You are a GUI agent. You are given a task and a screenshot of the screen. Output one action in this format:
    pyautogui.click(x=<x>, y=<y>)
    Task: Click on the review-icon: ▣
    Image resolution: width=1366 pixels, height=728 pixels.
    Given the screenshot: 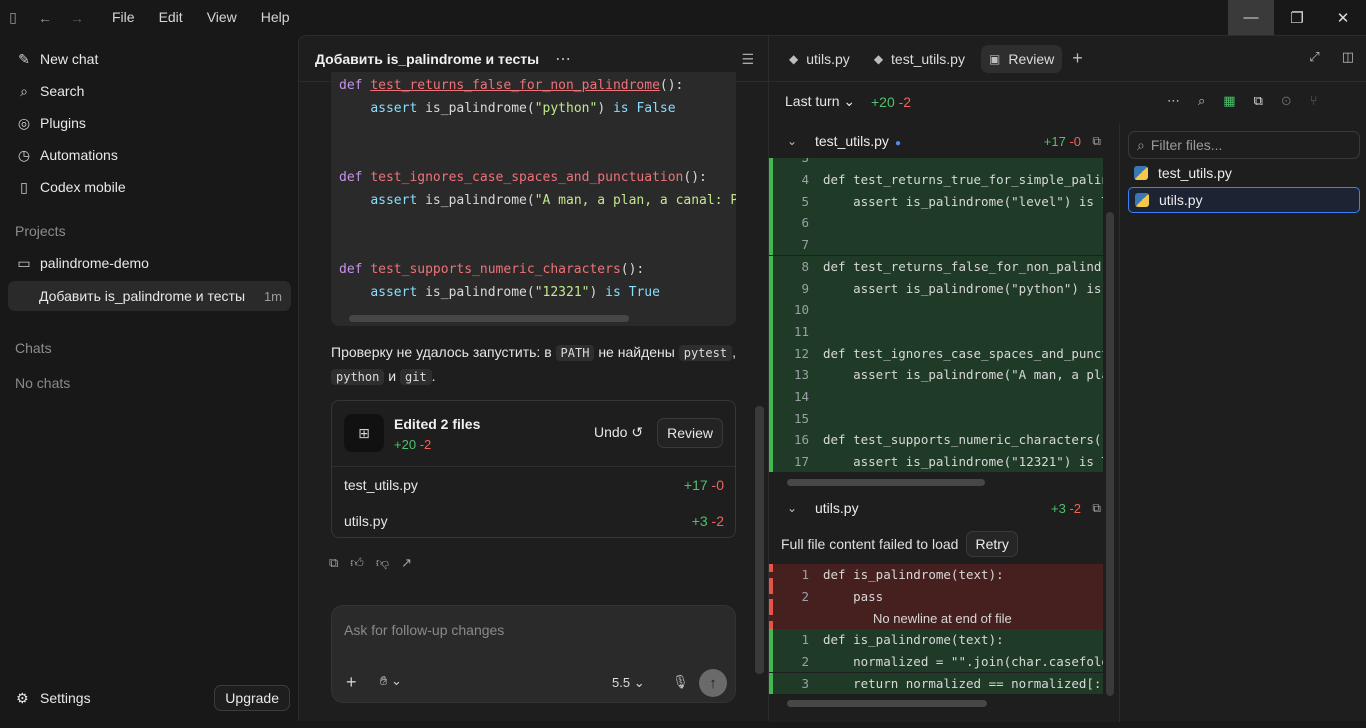 What is the action you would take?
    pyautogui.click(x=994, y=58)
    